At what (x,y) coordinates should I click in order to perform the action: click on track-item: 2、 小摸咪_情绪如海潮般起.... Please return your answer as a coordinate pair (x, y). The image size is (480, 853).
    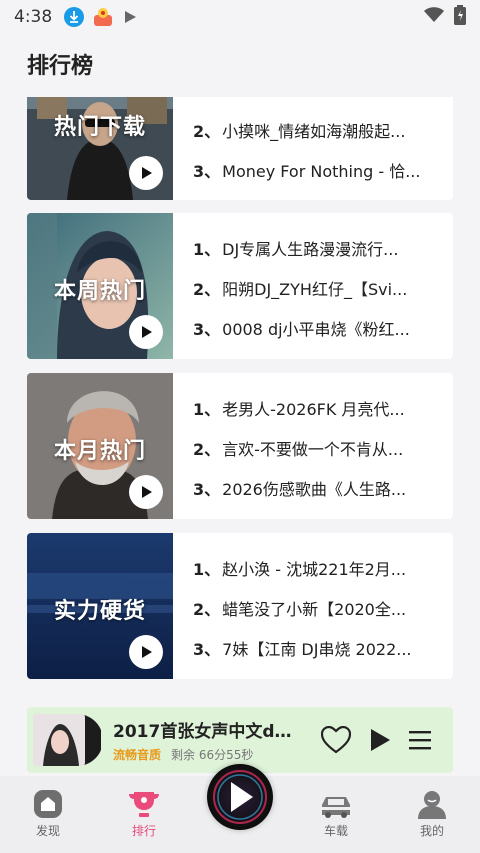
    Looking at the image, I should click on (323, 130).